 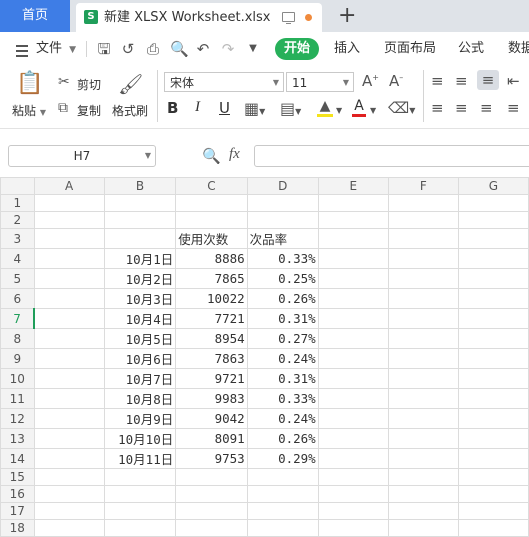 I want to click on column-header-e: E, so click(x=353, y=186).